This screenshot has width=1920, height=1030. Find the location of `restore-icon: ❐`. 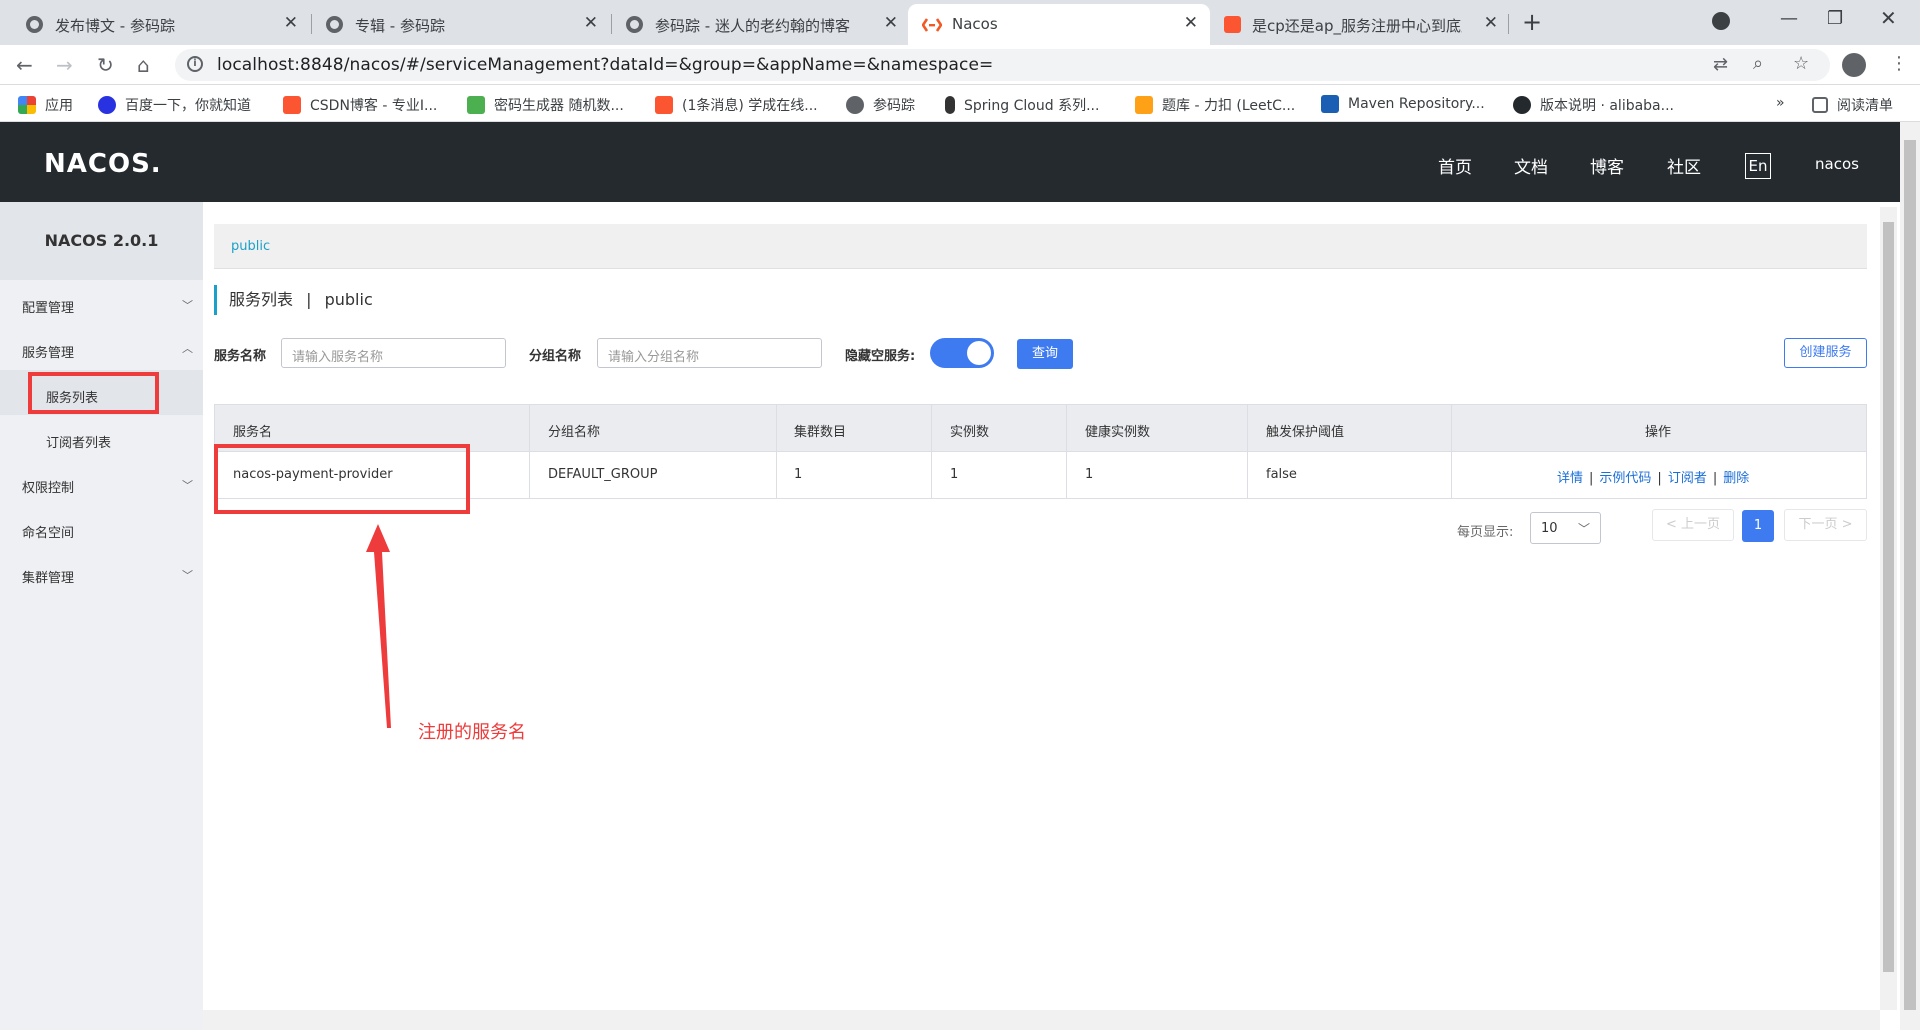

restore-icon: ❐ is located at coordinates (1835, 18).